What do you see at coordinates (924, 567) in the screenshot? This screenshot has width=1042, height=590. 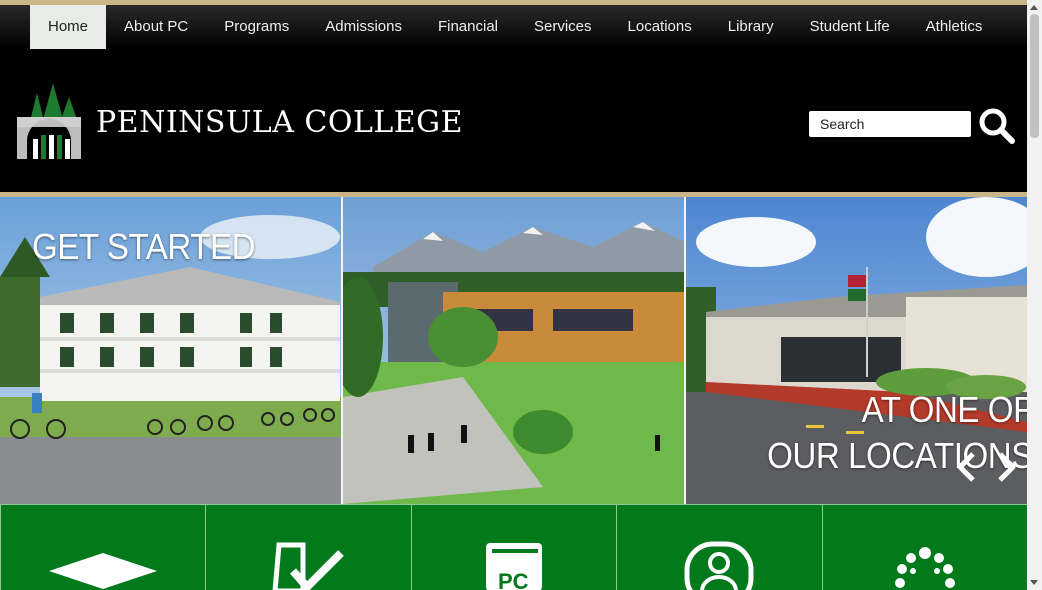 I see `dots-circle-icon` at bounding box center [924, 567].